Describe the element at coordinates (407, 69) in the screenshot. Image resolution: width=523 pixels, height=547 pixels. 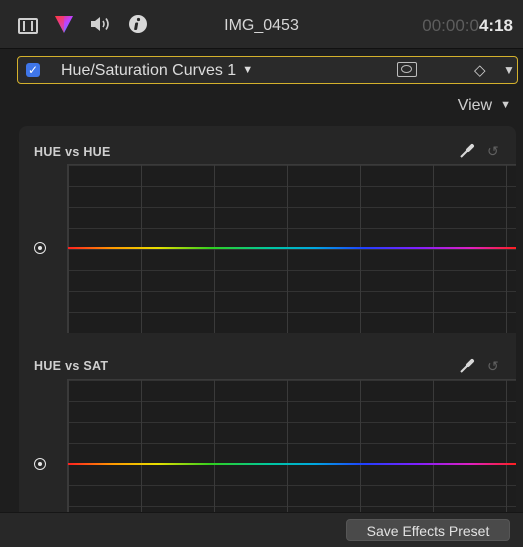
I see `shape-mask-icon` at that location.